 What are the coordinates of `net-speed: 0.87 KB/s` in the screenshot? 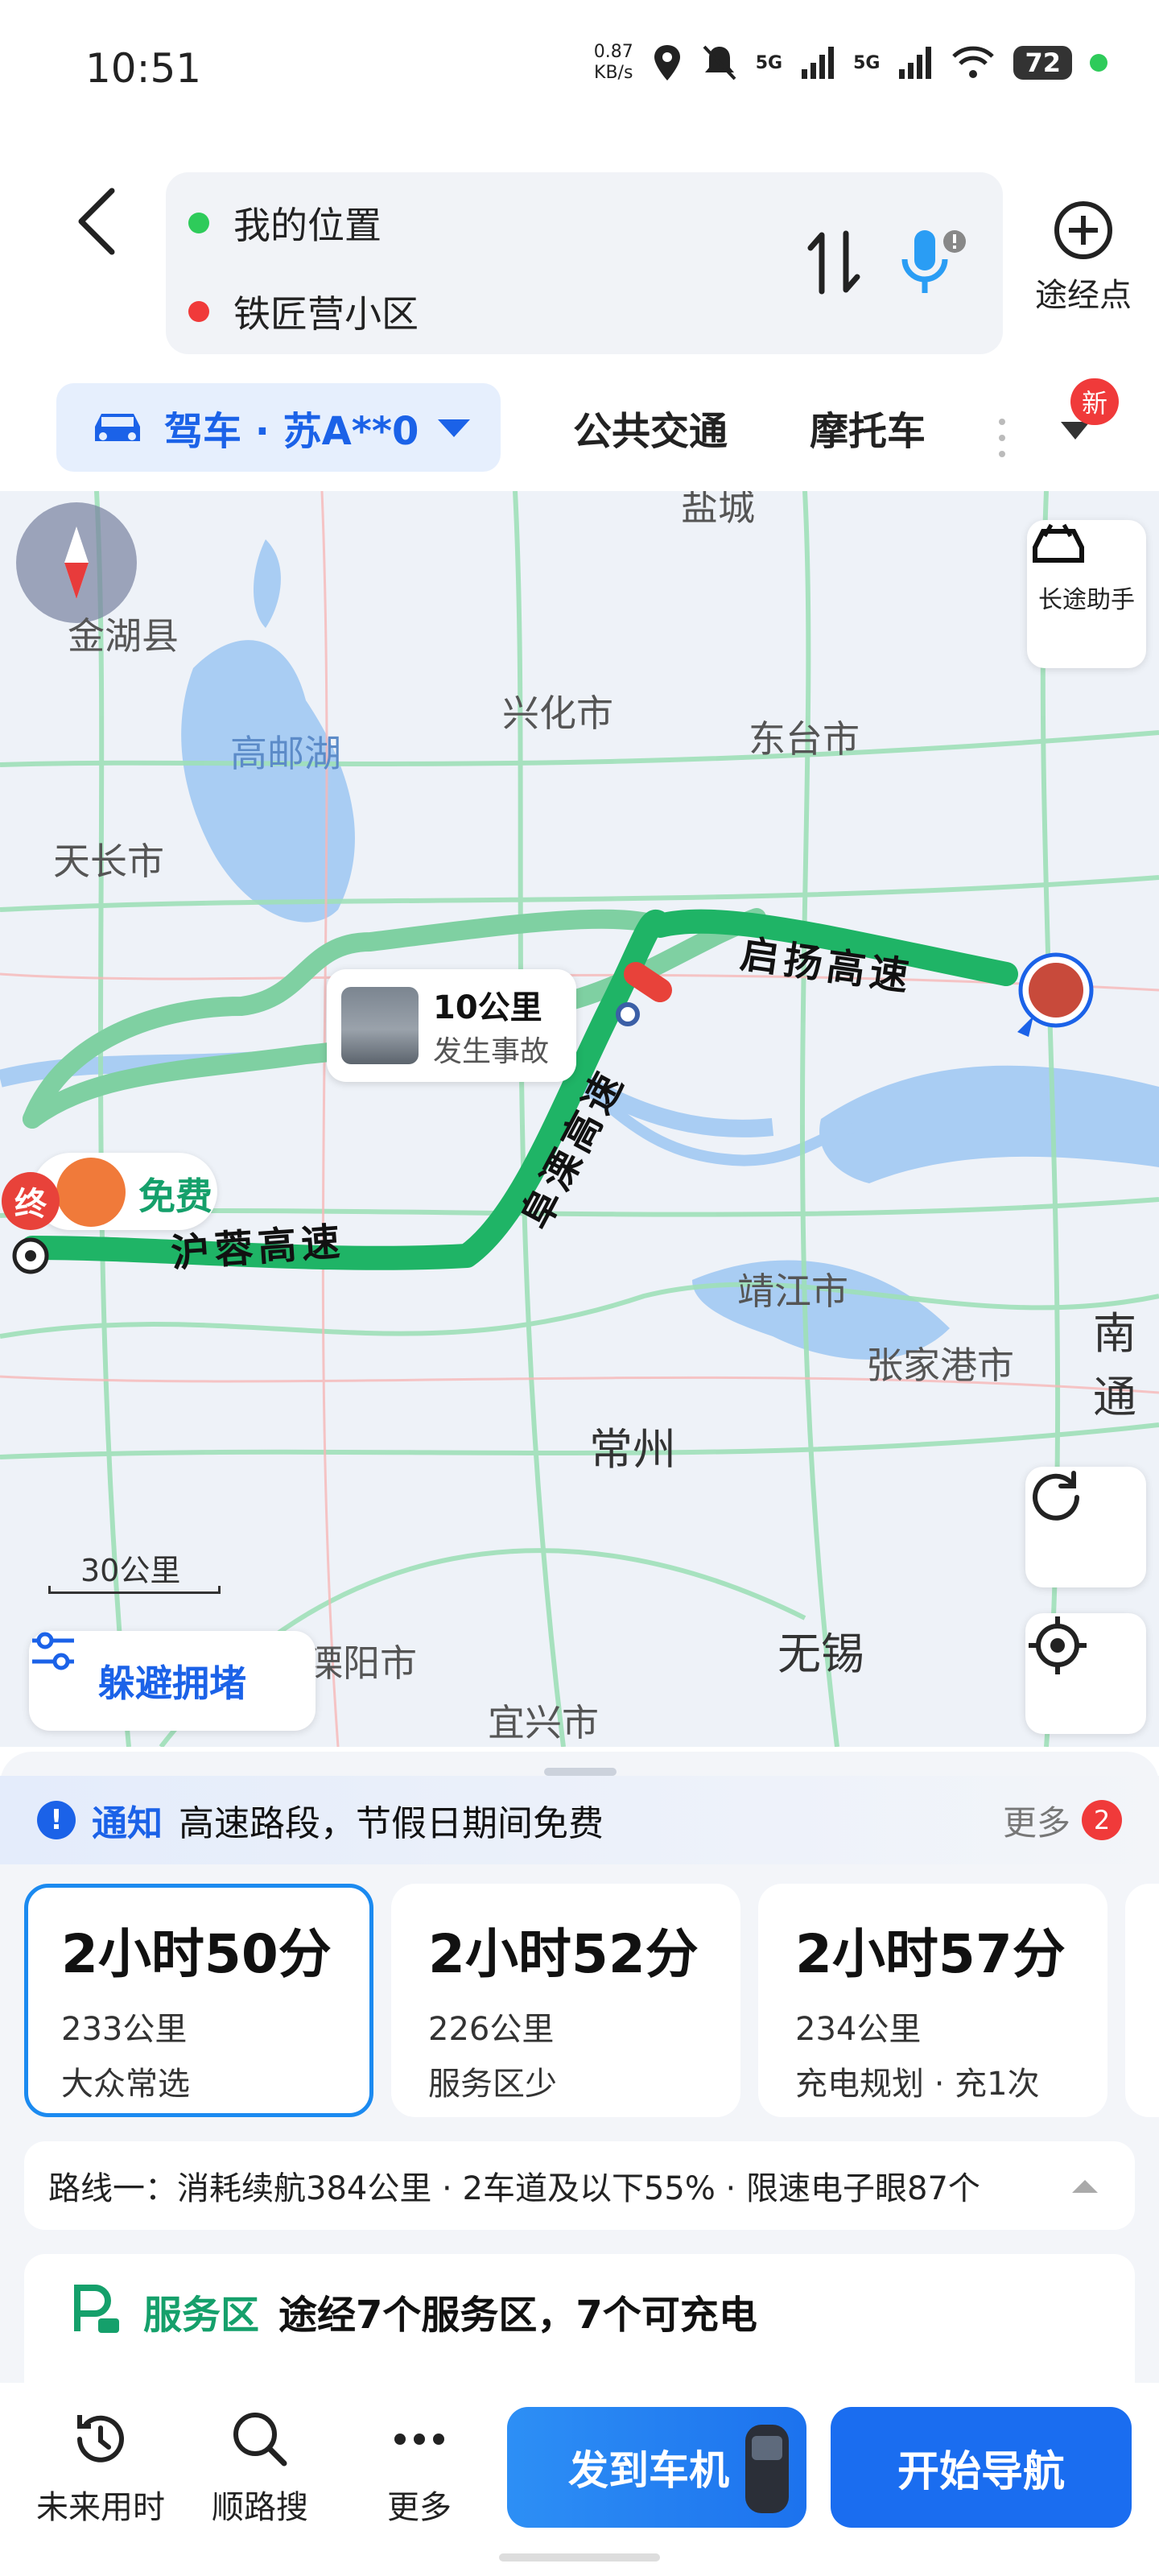 It's located at (613, 62).